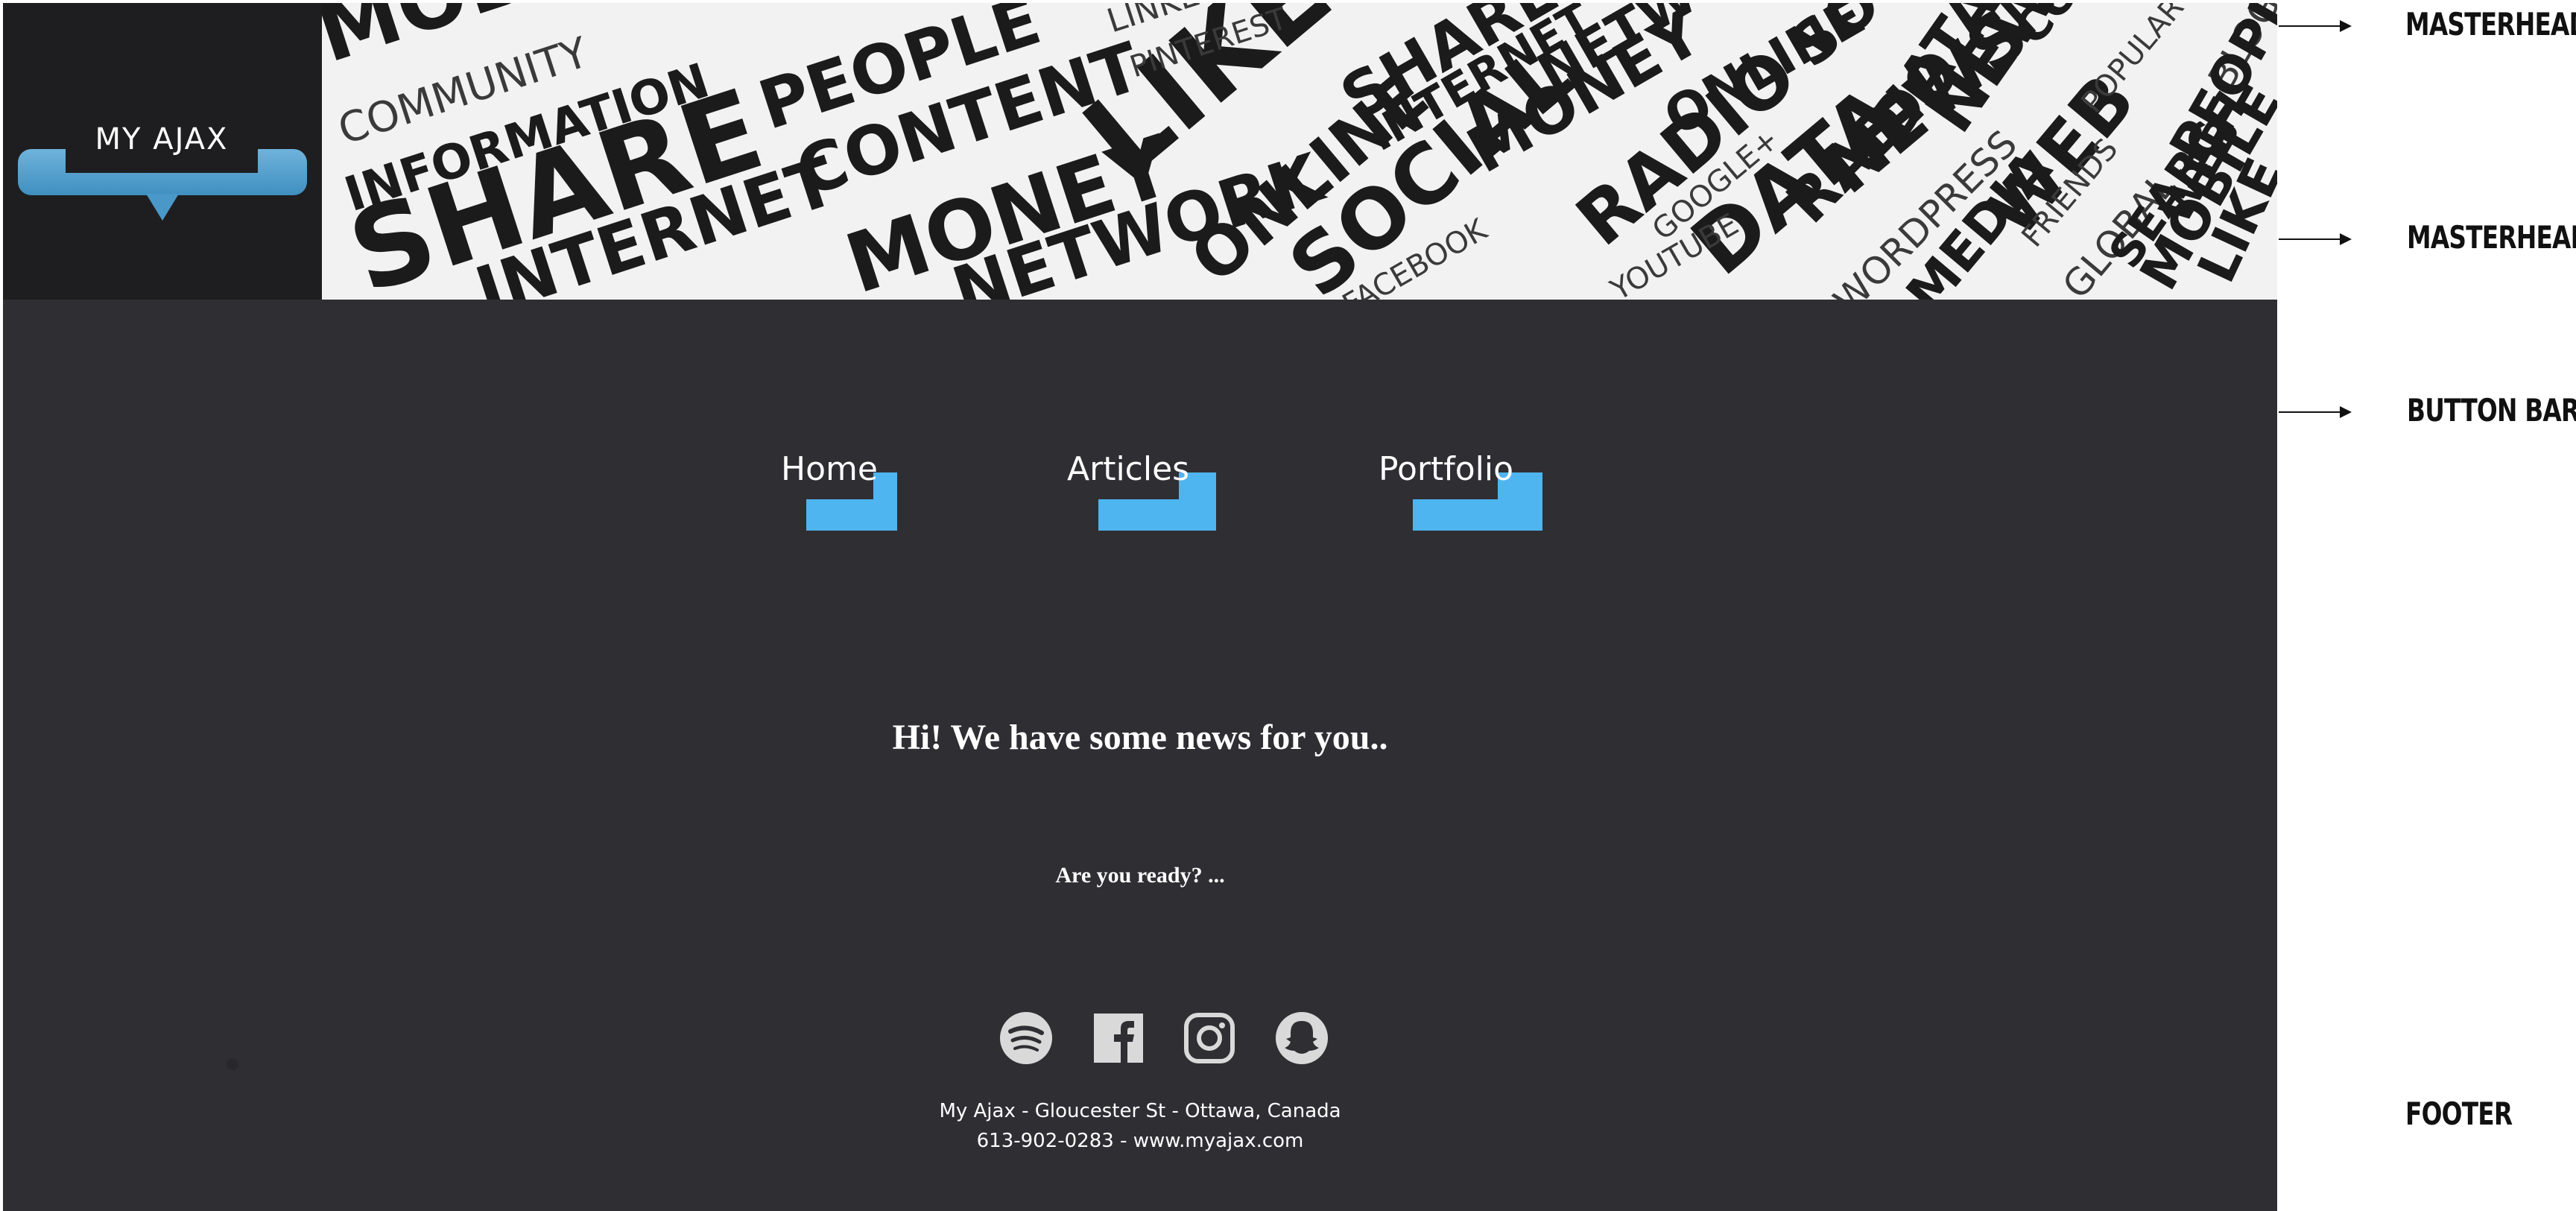 The image size is (2576, 1211). I want to click on nav-articles-label: Articles, so click(1128, 469).